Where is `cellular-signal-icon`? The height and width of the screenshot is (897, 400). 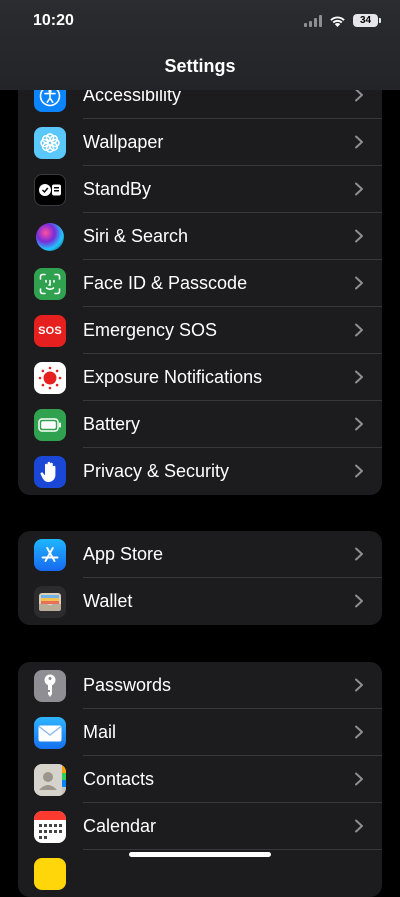 cellular-signal-icon is located at coordinates (313, 20).